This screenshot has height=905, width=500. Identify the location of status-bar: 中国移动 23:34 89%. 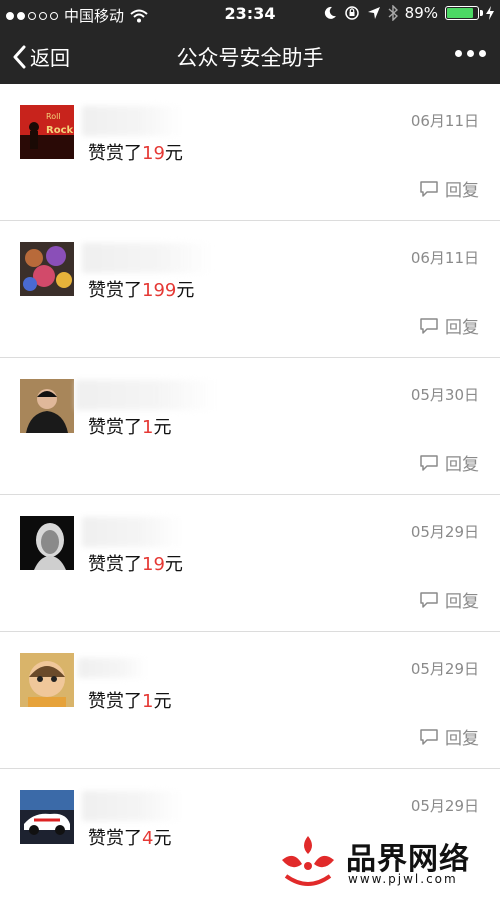
(250, 14).